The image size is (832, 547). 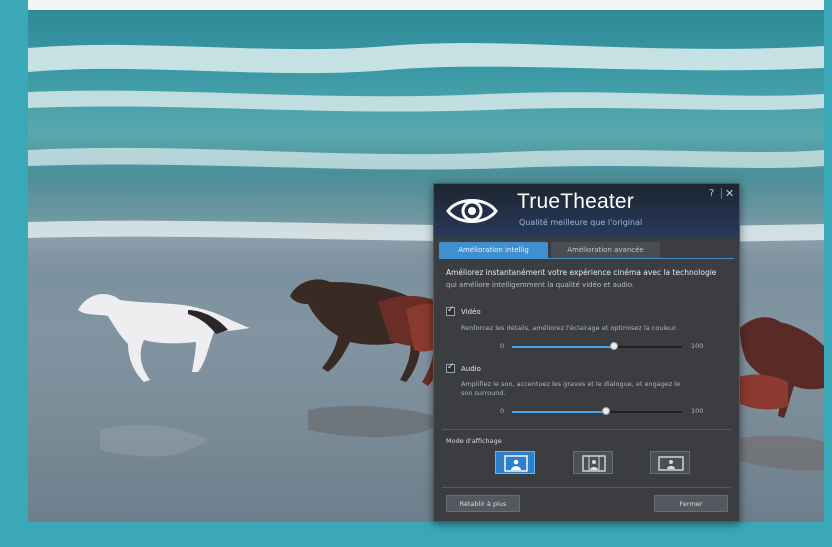 I want to click on display-mode-standard-icon, so click(x=516, y=463).